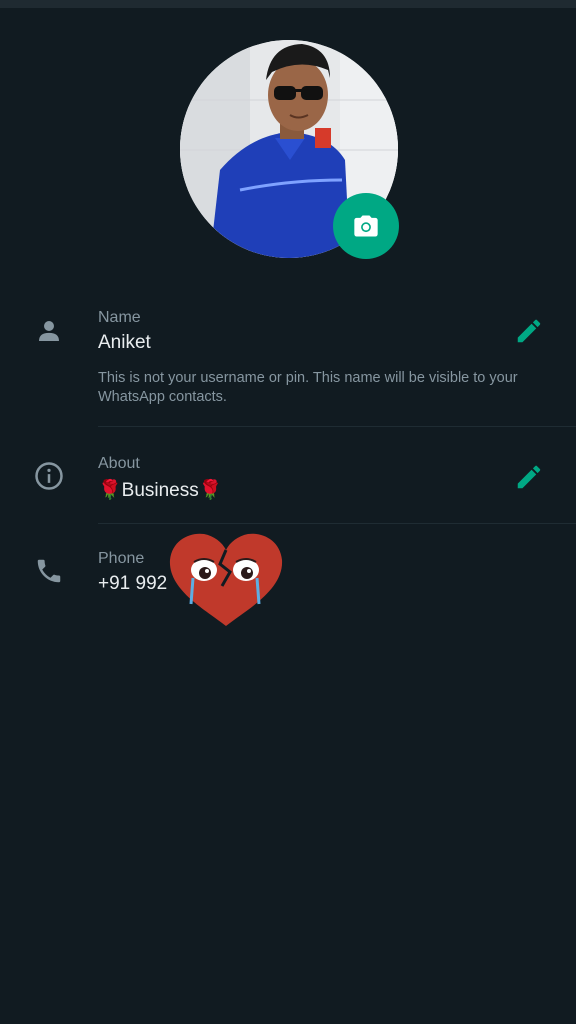 This screenshot has height=1024, width=576. I want to click on phone-icon, so click(49, 571).